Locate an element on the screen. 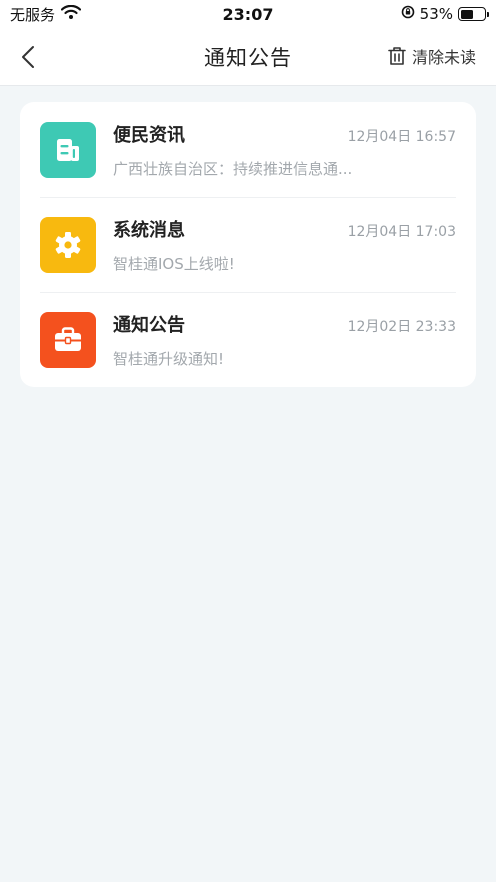 Image resolution: width=496 pixels, height=882 pixels. trash-icon is located at coordinates (397, 56).